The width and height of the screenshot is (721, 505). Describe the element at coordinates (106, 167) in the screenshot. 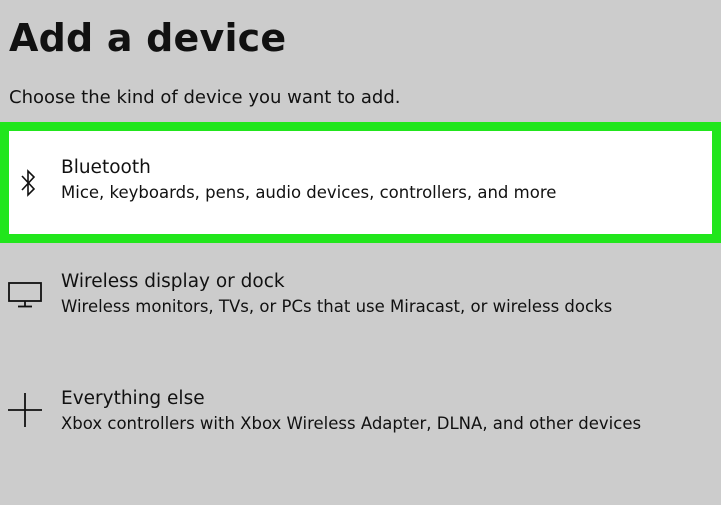

I see `option-bluetooth-title: Bluetooth` at that location.